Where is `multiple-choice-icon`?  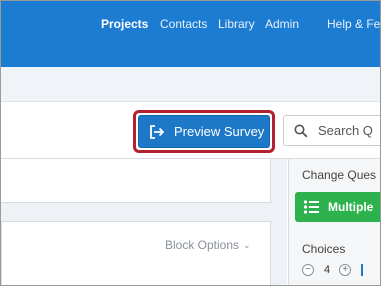
multiple-choice-icon is located at coordinates (311, 207).